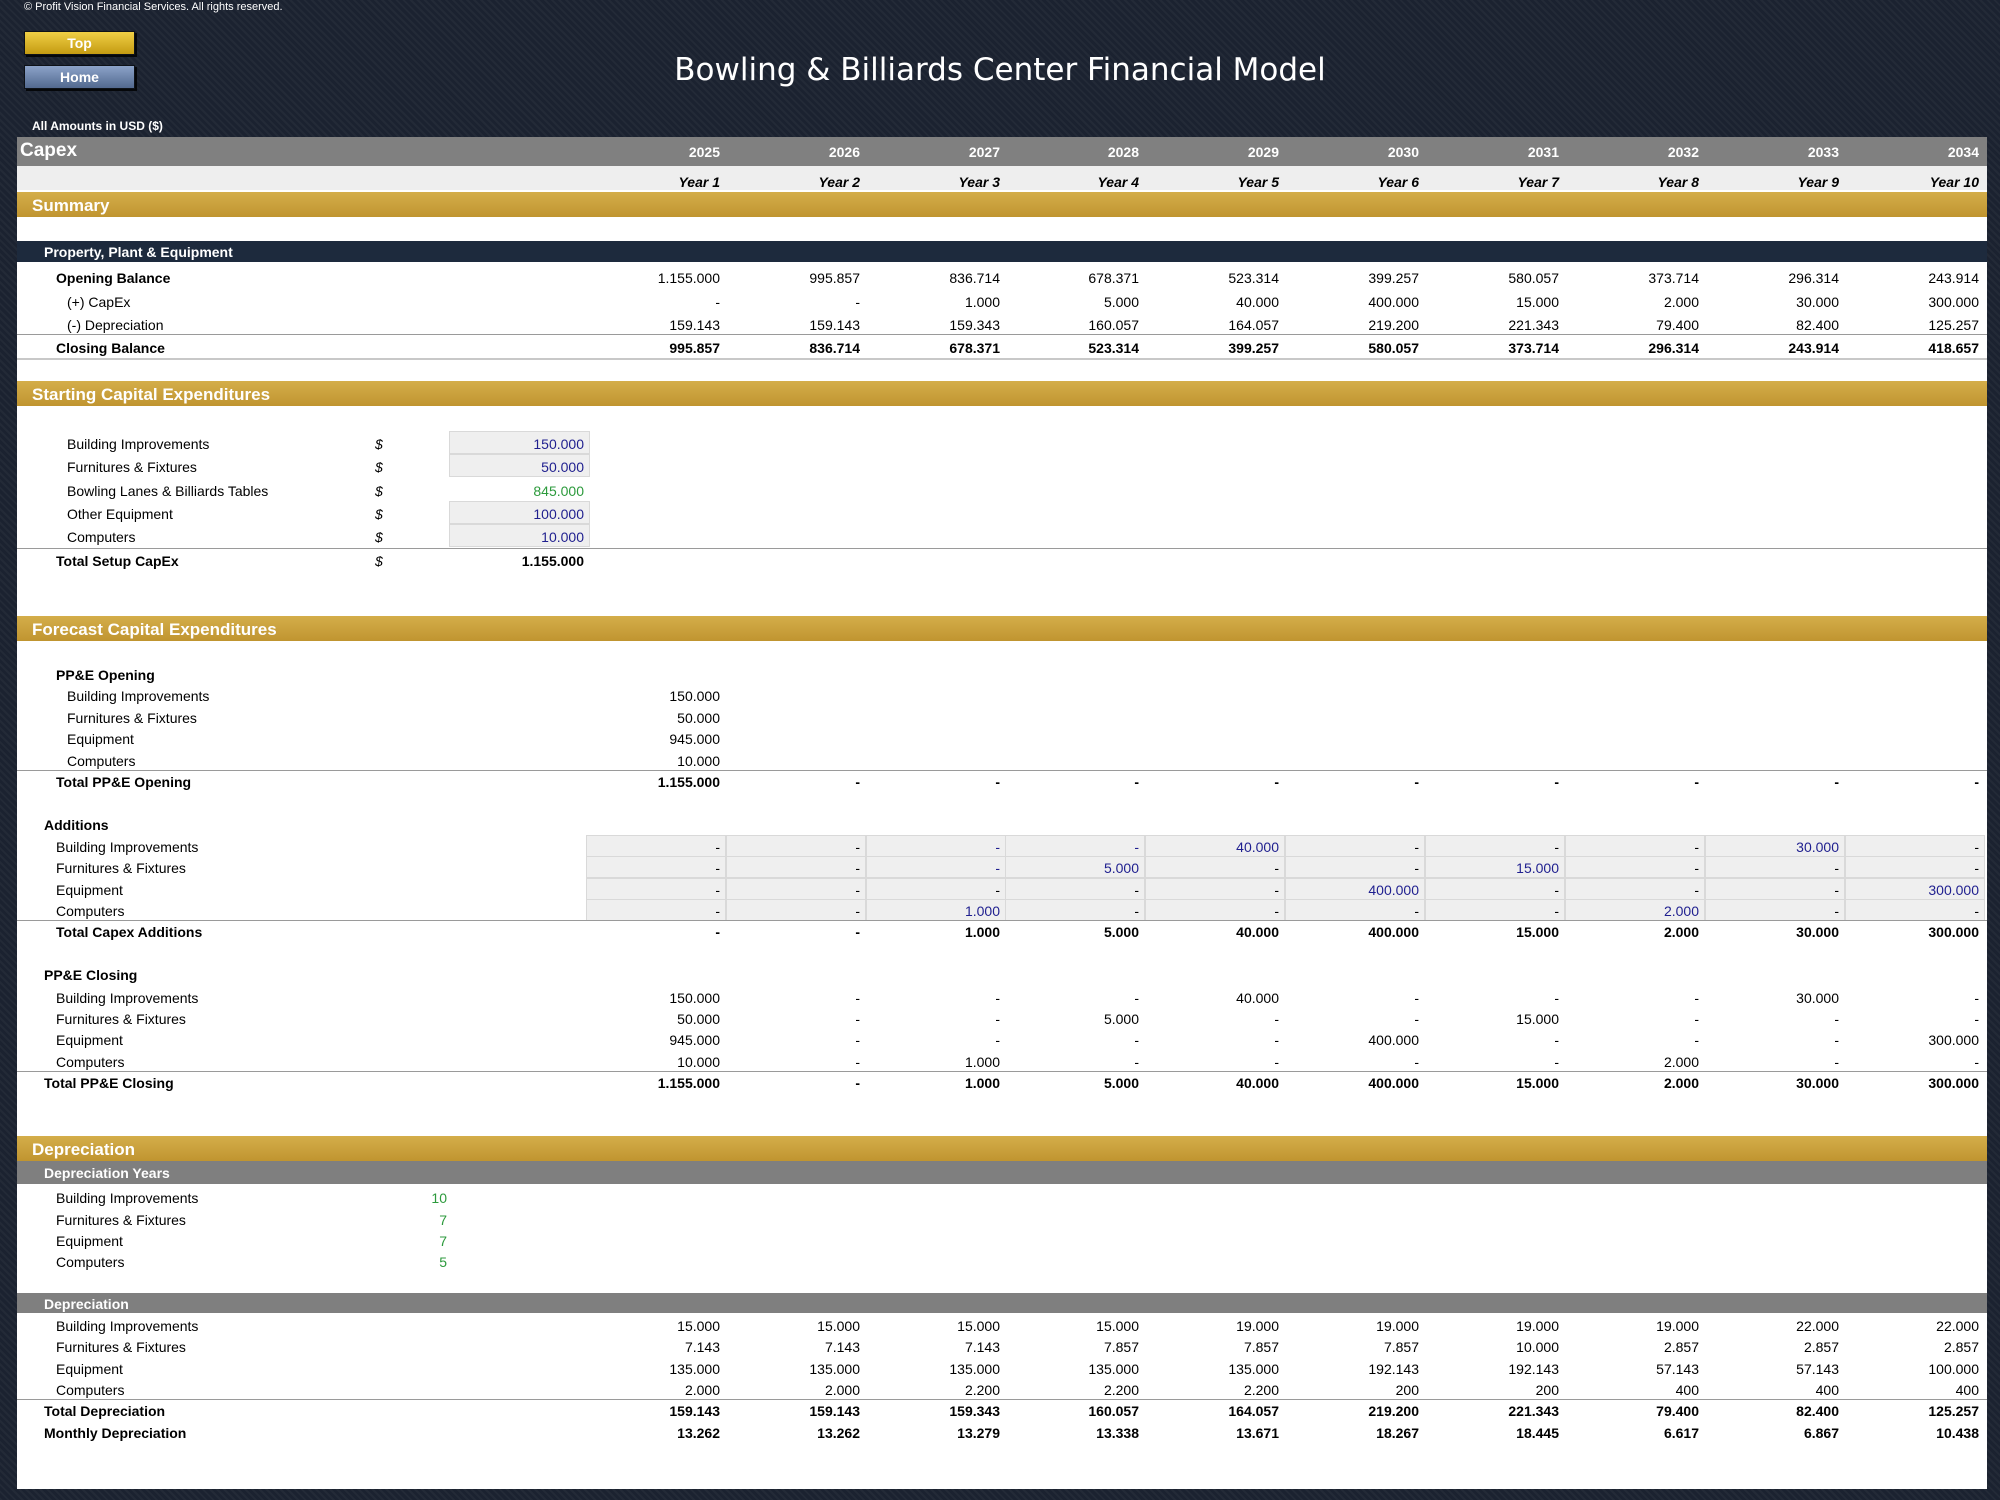  What do you see at coordinates (1537, 1347) in the screenshot?
I see `dep-row-cell: 10.000` at bounding box center [1537, 1347].